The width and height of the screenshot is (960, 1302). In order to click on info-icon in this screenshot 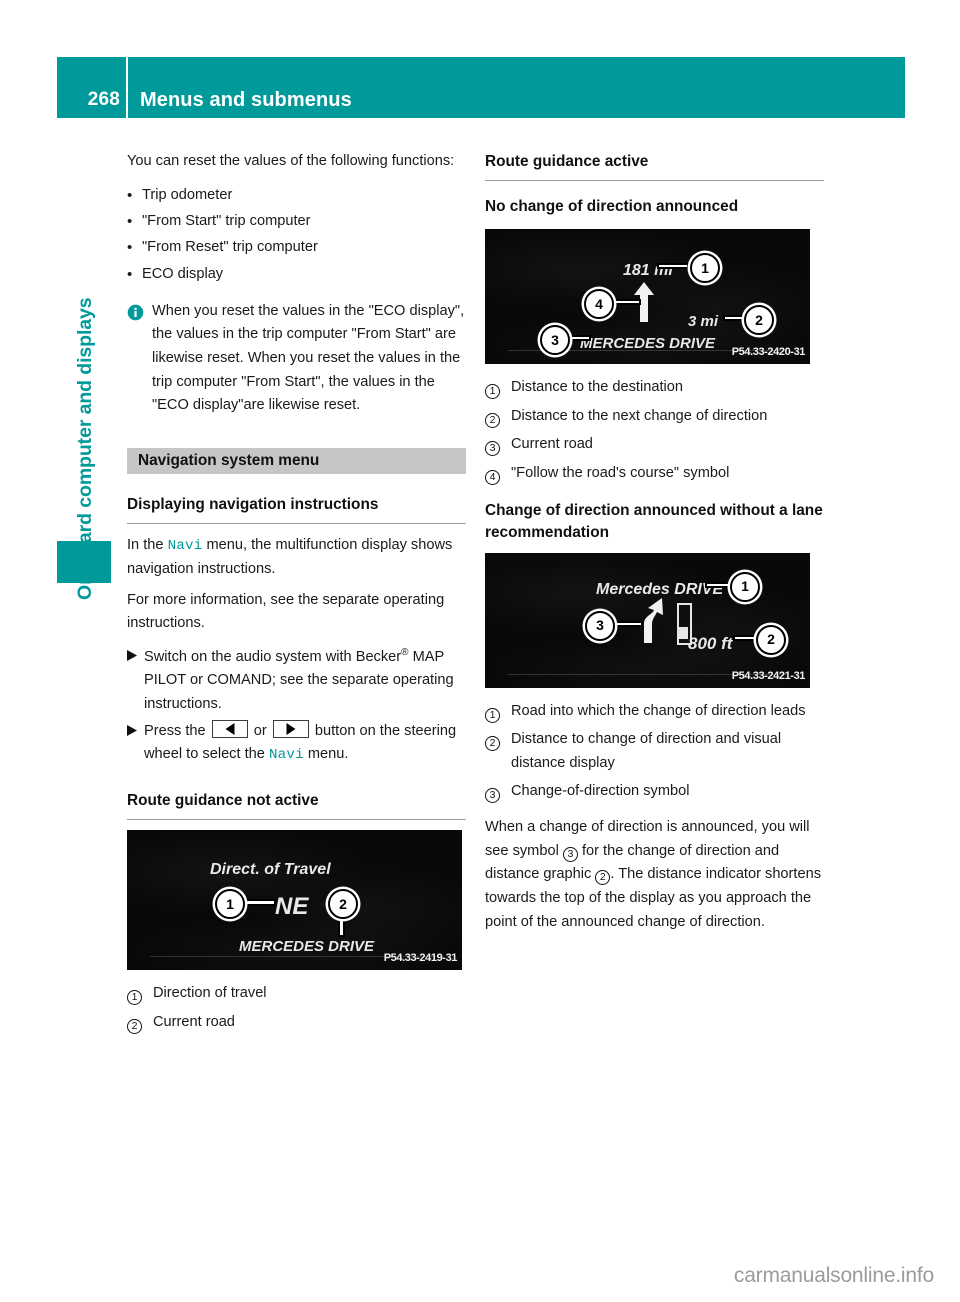, I will do `click(137, 312)`.